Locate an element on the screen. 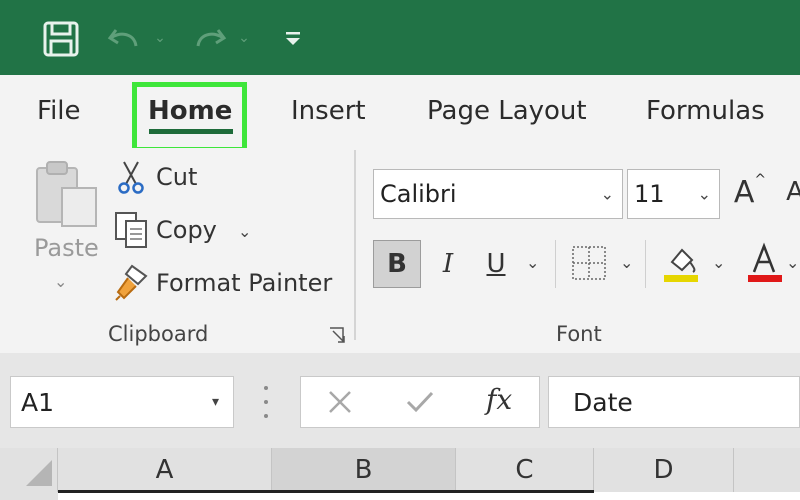  cut-icon is located at coordinates (132, 178).